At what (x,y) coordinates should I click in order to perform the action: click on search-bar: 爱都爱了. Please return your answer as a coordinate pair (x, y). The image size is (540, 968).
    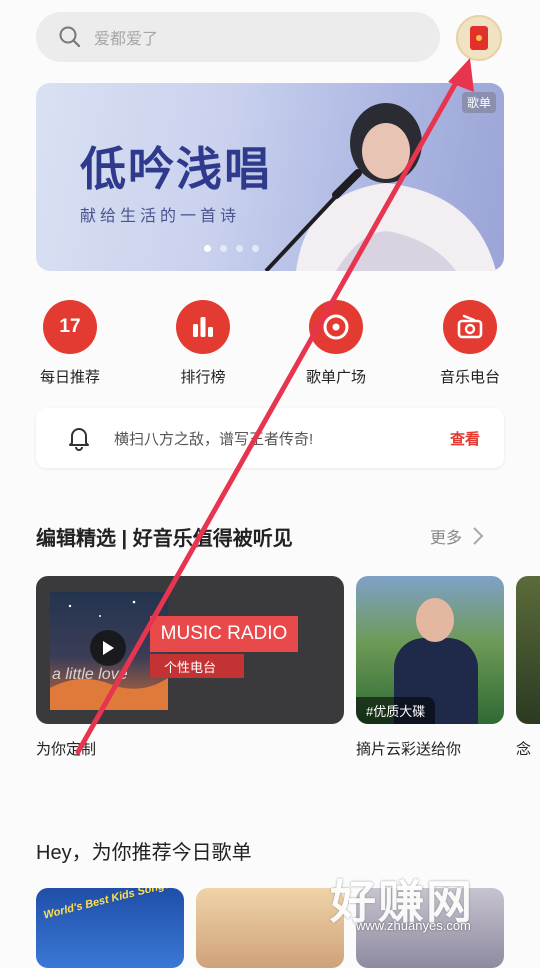
    Looking at the image, I should click on (238, 37).